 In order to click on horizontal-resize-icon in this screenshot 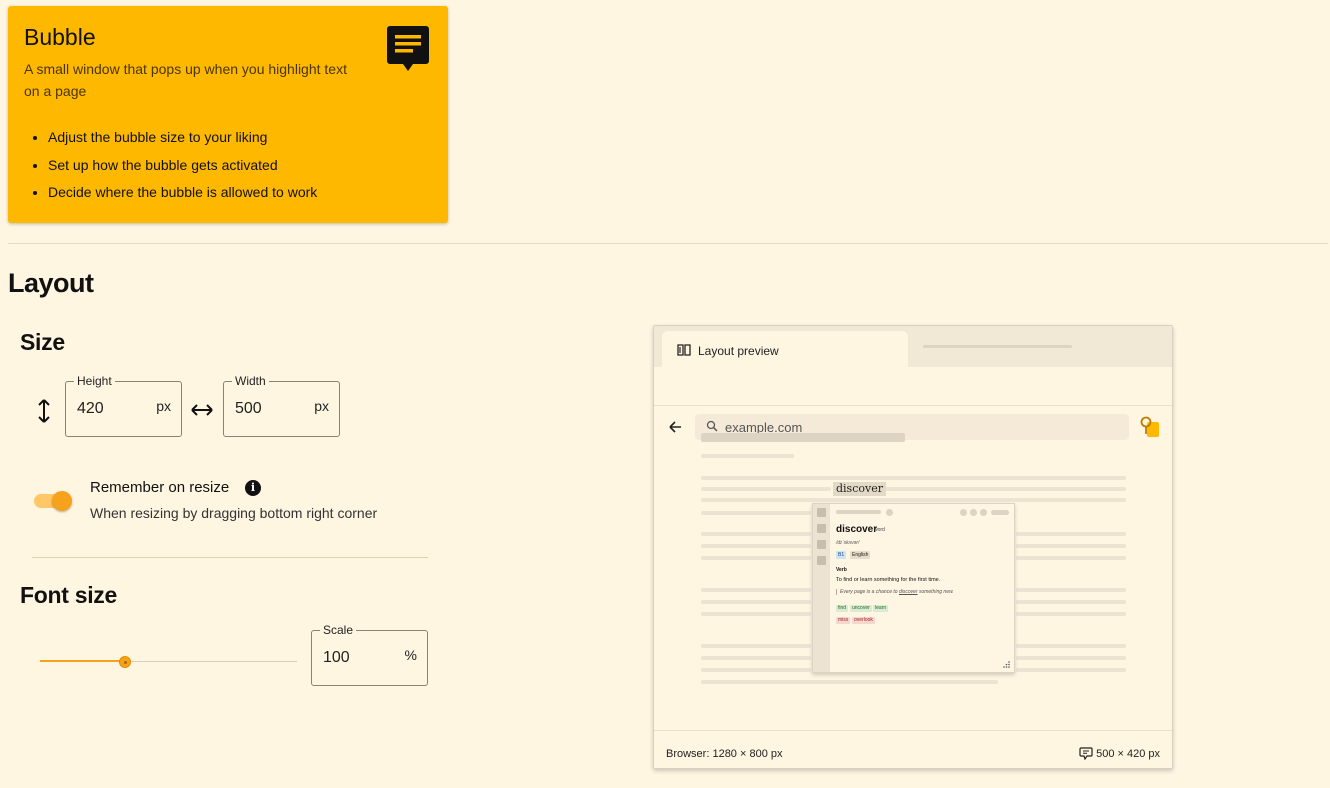, I will do `click(202, 410)`.